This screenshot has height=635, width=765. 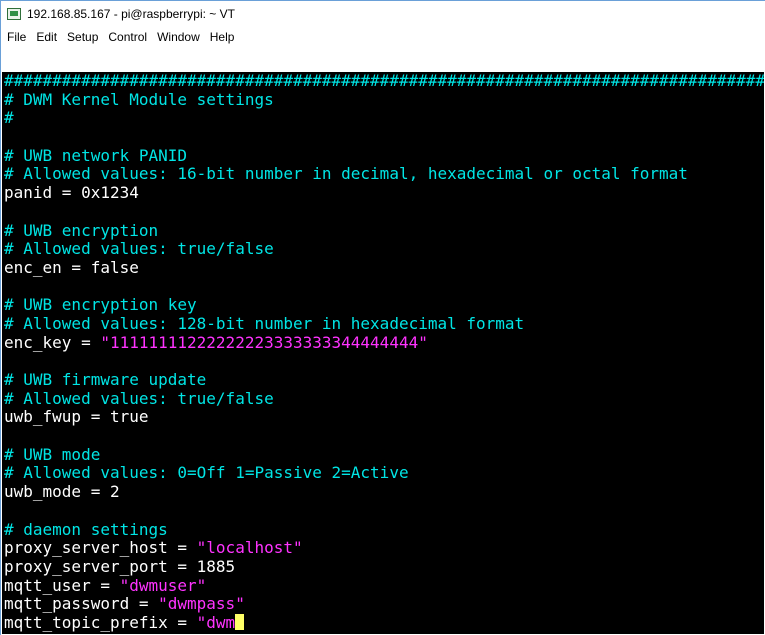 What do you see at coordinates (383, 585) in the screenshot?
I see `terminal-line: mqtt_user = "dwmuser"` at bounding box center [383, 585].